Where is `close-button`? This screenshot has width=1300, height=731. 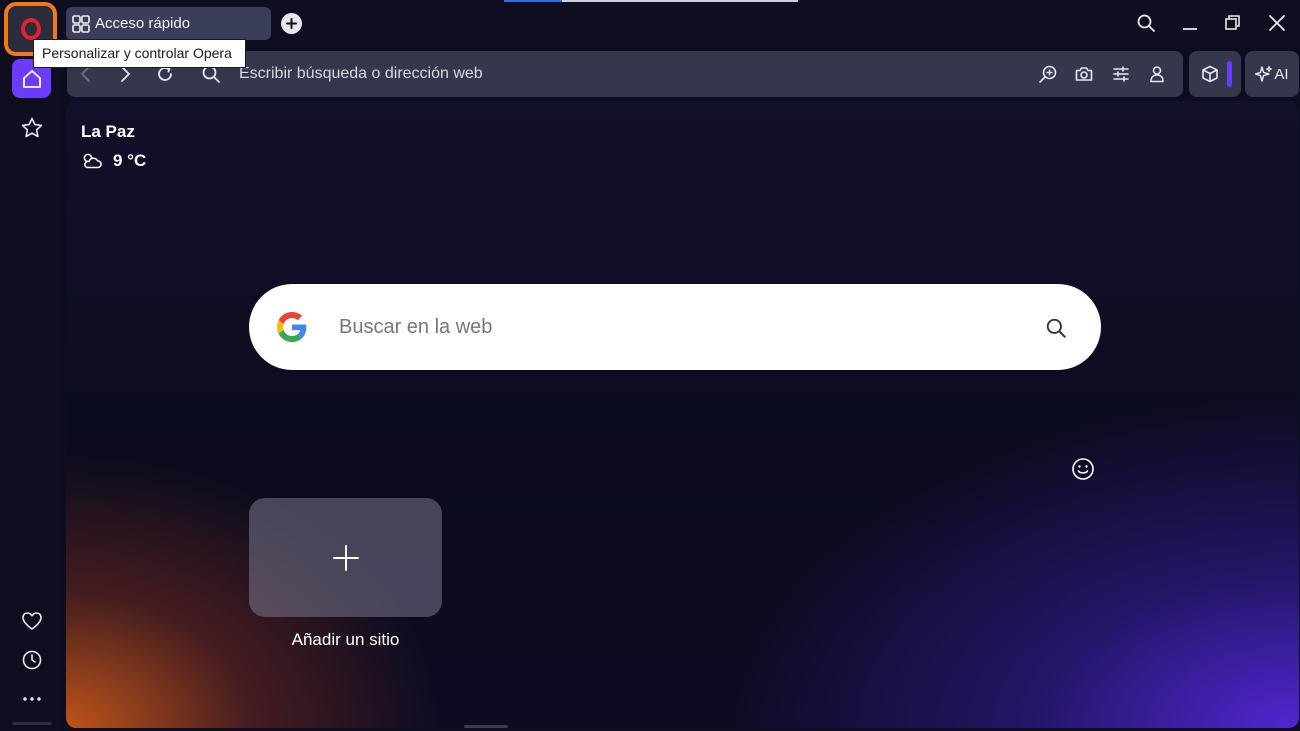 close-button is located at coordinates (1277, 23).